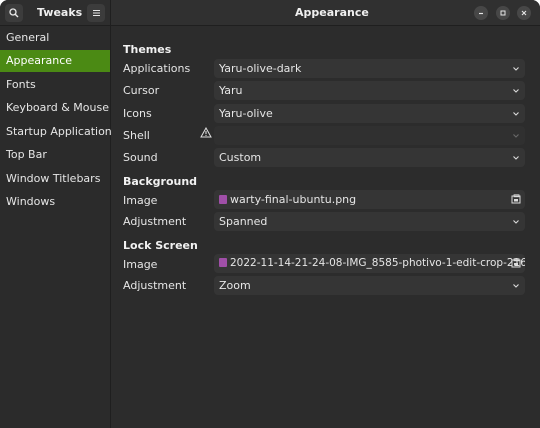  What do you see at coordinates (137, 113) in the screenshot?
I see `icons-label: Icons` at bounding box center [137, 113].